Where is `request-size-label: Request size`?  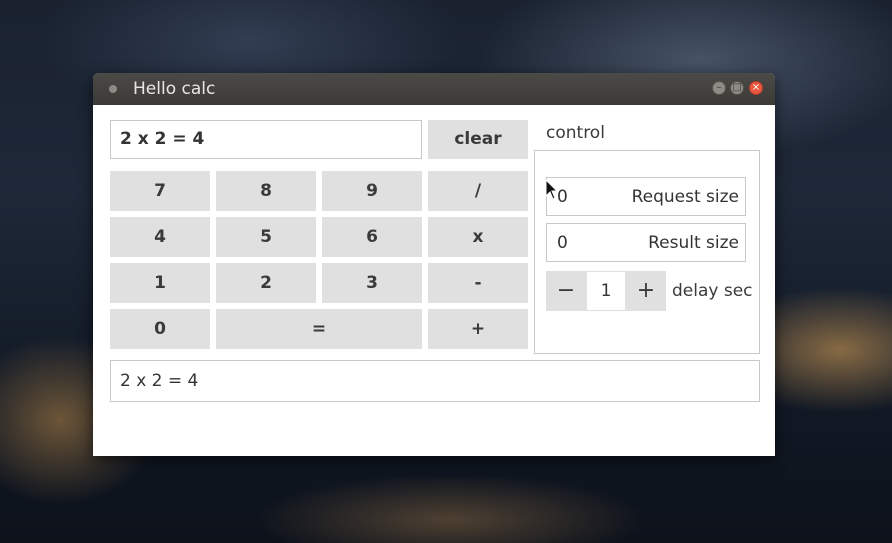 request-size-label: Request size is located at coordinates (685, 197).